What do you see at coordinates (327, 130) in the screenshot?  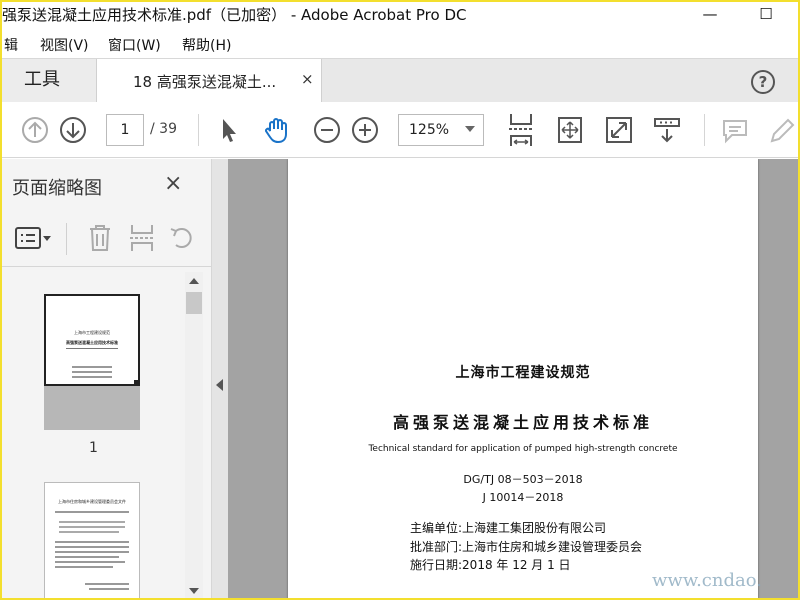 I see `zoom-out-icon` at bounding box center [327, 130].